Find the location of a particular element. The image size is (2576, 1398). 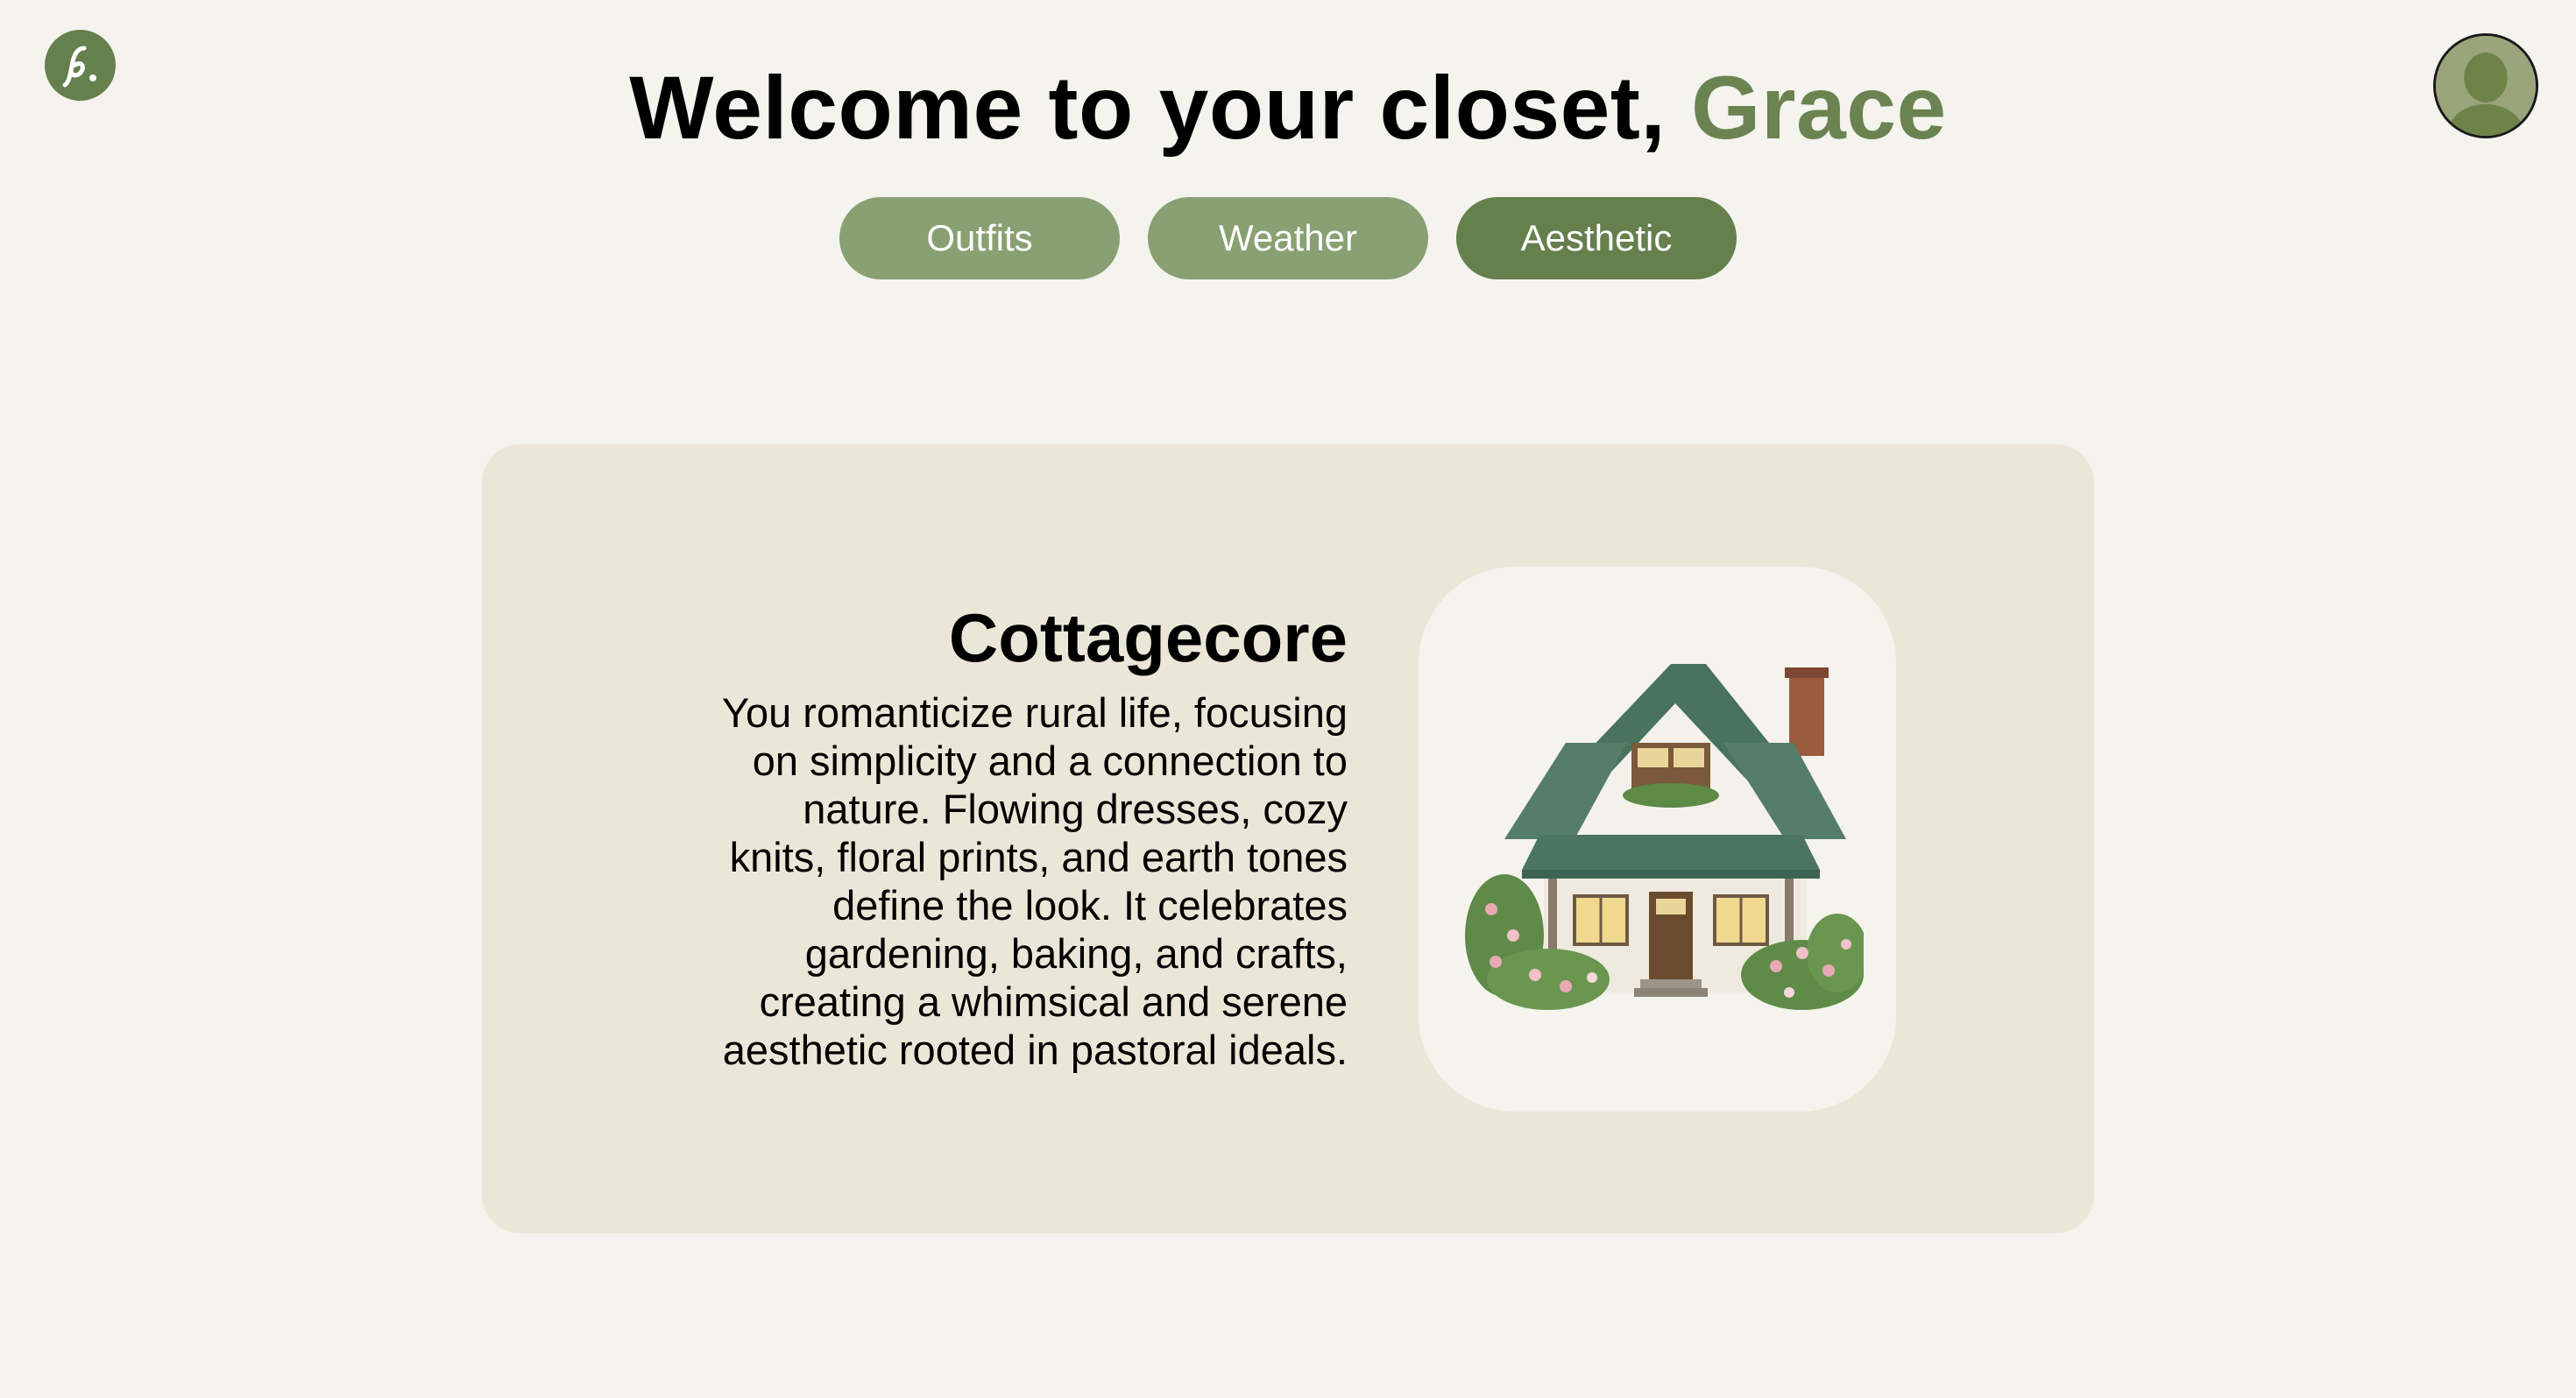

profile-avatar-button is located at coordinates (2485, 85).